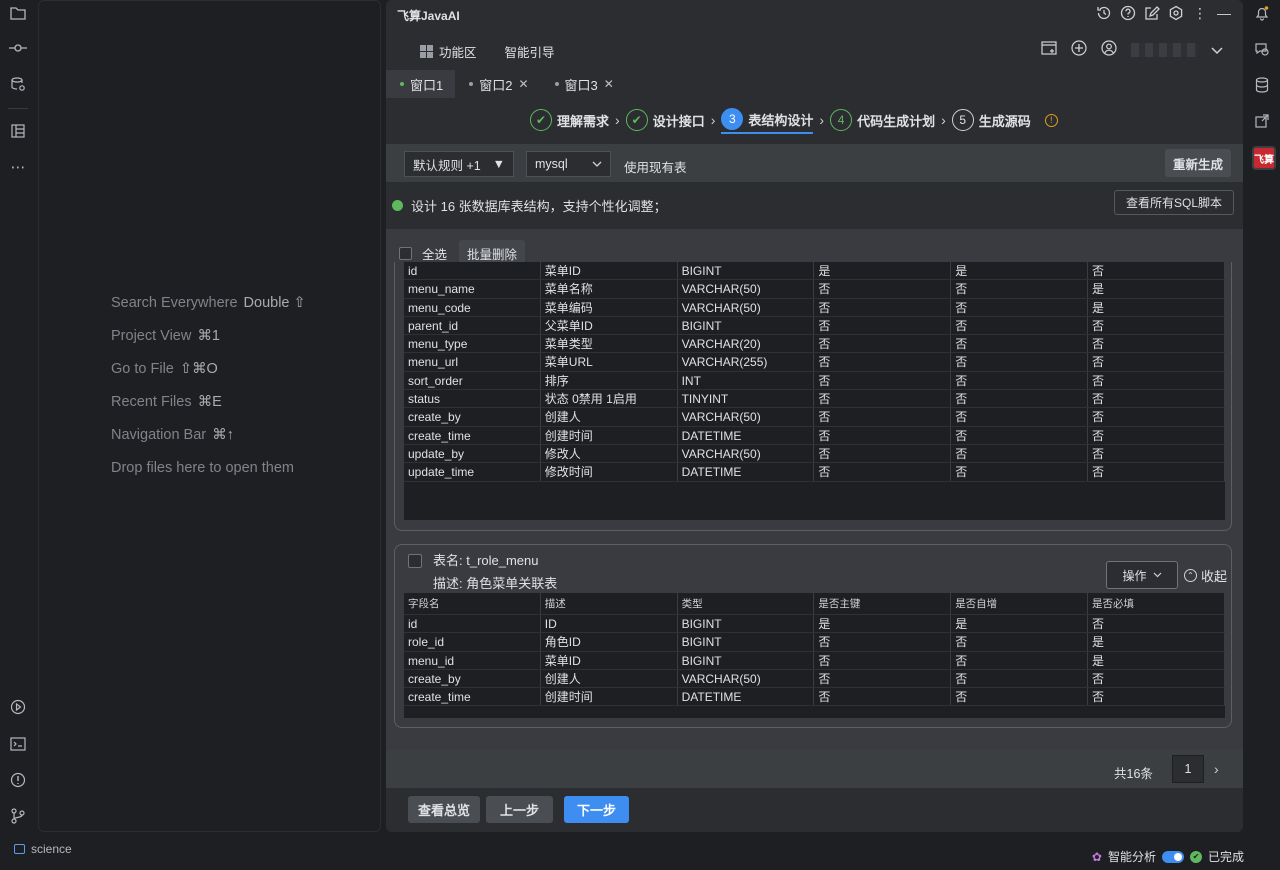 This screenshot has height=870, width=1280. What do you see at coordinates (472, 380) in the screenshot?
I see `table-cell: sort_order` at bounding box center [472, 380].